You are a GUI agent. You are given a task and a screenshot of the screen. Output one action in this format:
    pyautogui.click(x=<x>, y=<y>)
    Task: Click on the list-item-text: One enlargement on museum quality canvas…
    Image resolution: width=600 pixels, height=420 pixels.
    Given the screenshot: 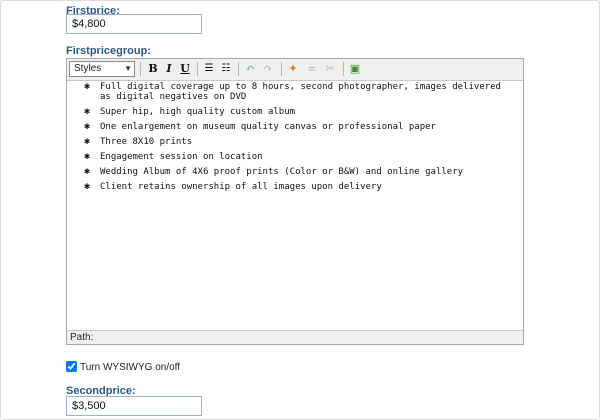 What is the action you would take?
    pyautogui.click(x=268, y=127)
    